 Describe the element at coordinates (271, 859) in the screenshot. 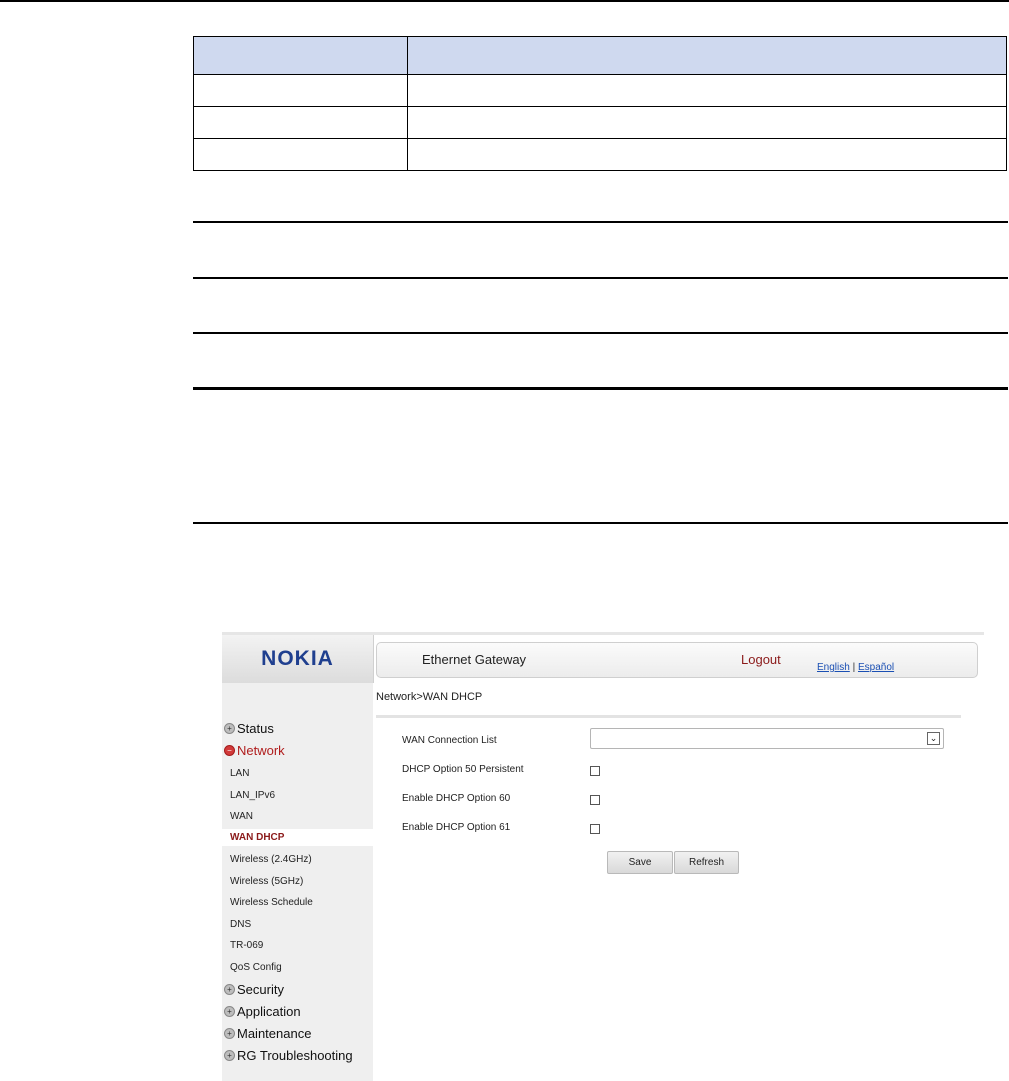

I see `sidebar-item-wireless-24ghz: Wireless (2.4GHz)` at that location.